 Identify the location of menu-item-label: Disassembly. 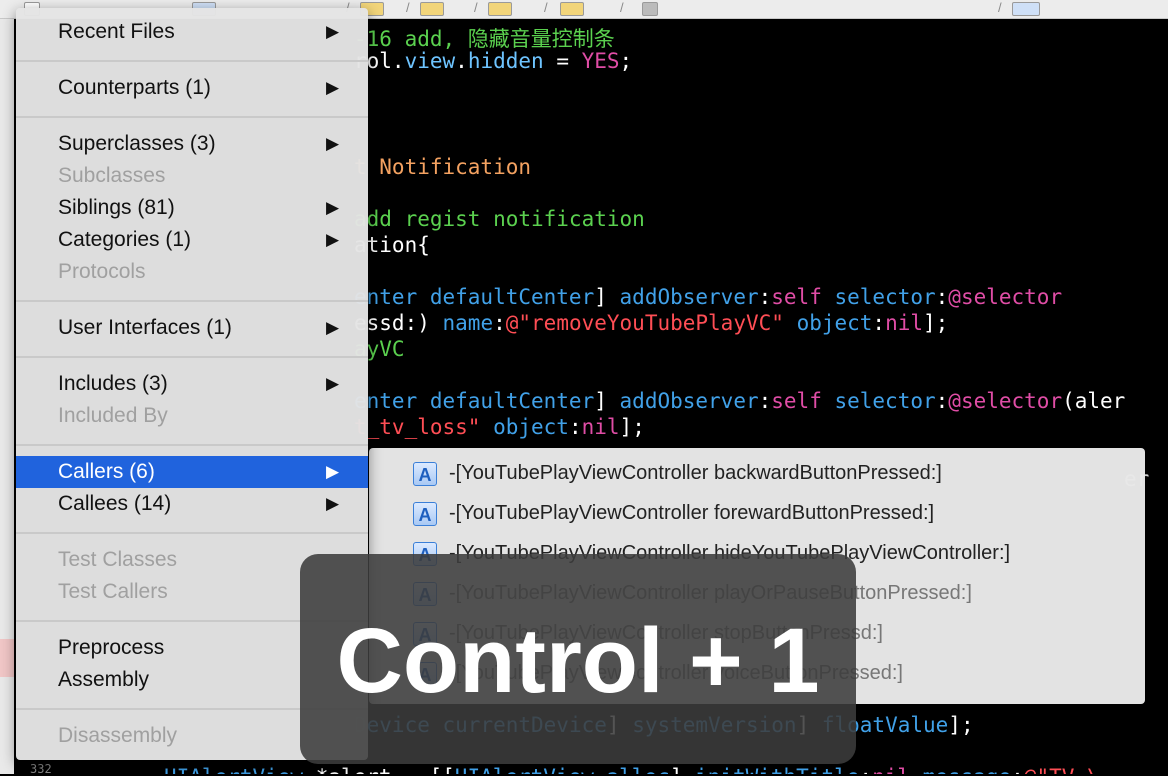
(118, 735).